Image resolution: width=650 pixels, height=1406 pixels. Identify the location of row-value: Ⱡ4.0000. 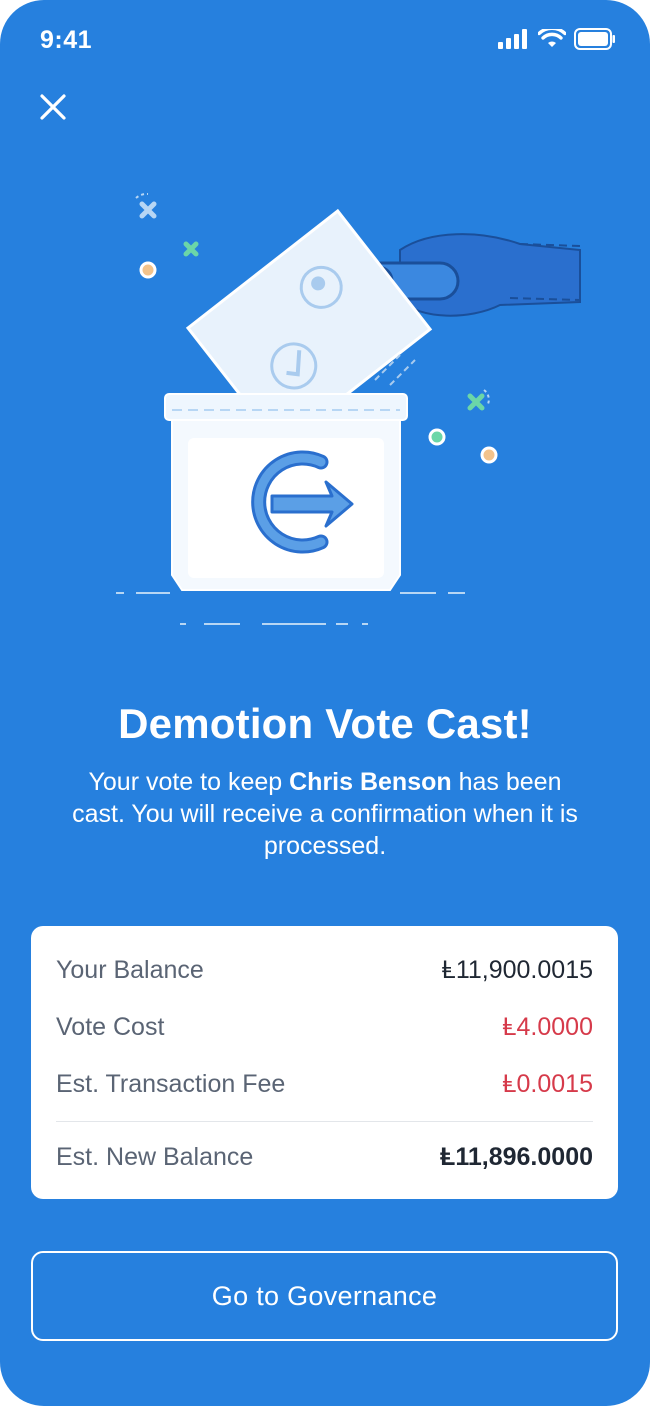
(547, 1026).